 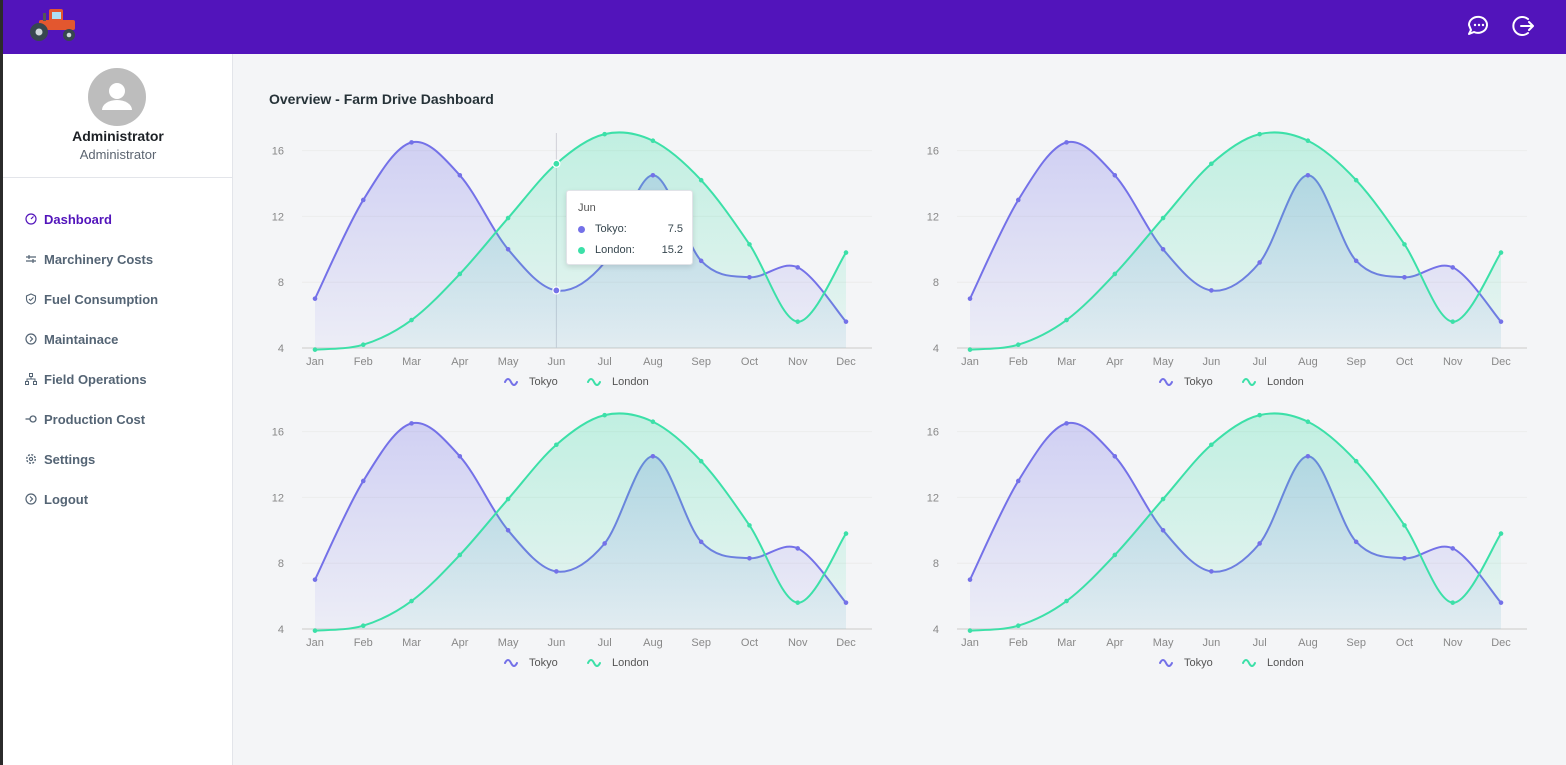 I want to click on sidebar-item-maintenance: Maintainace, so click(x=118, y=339).